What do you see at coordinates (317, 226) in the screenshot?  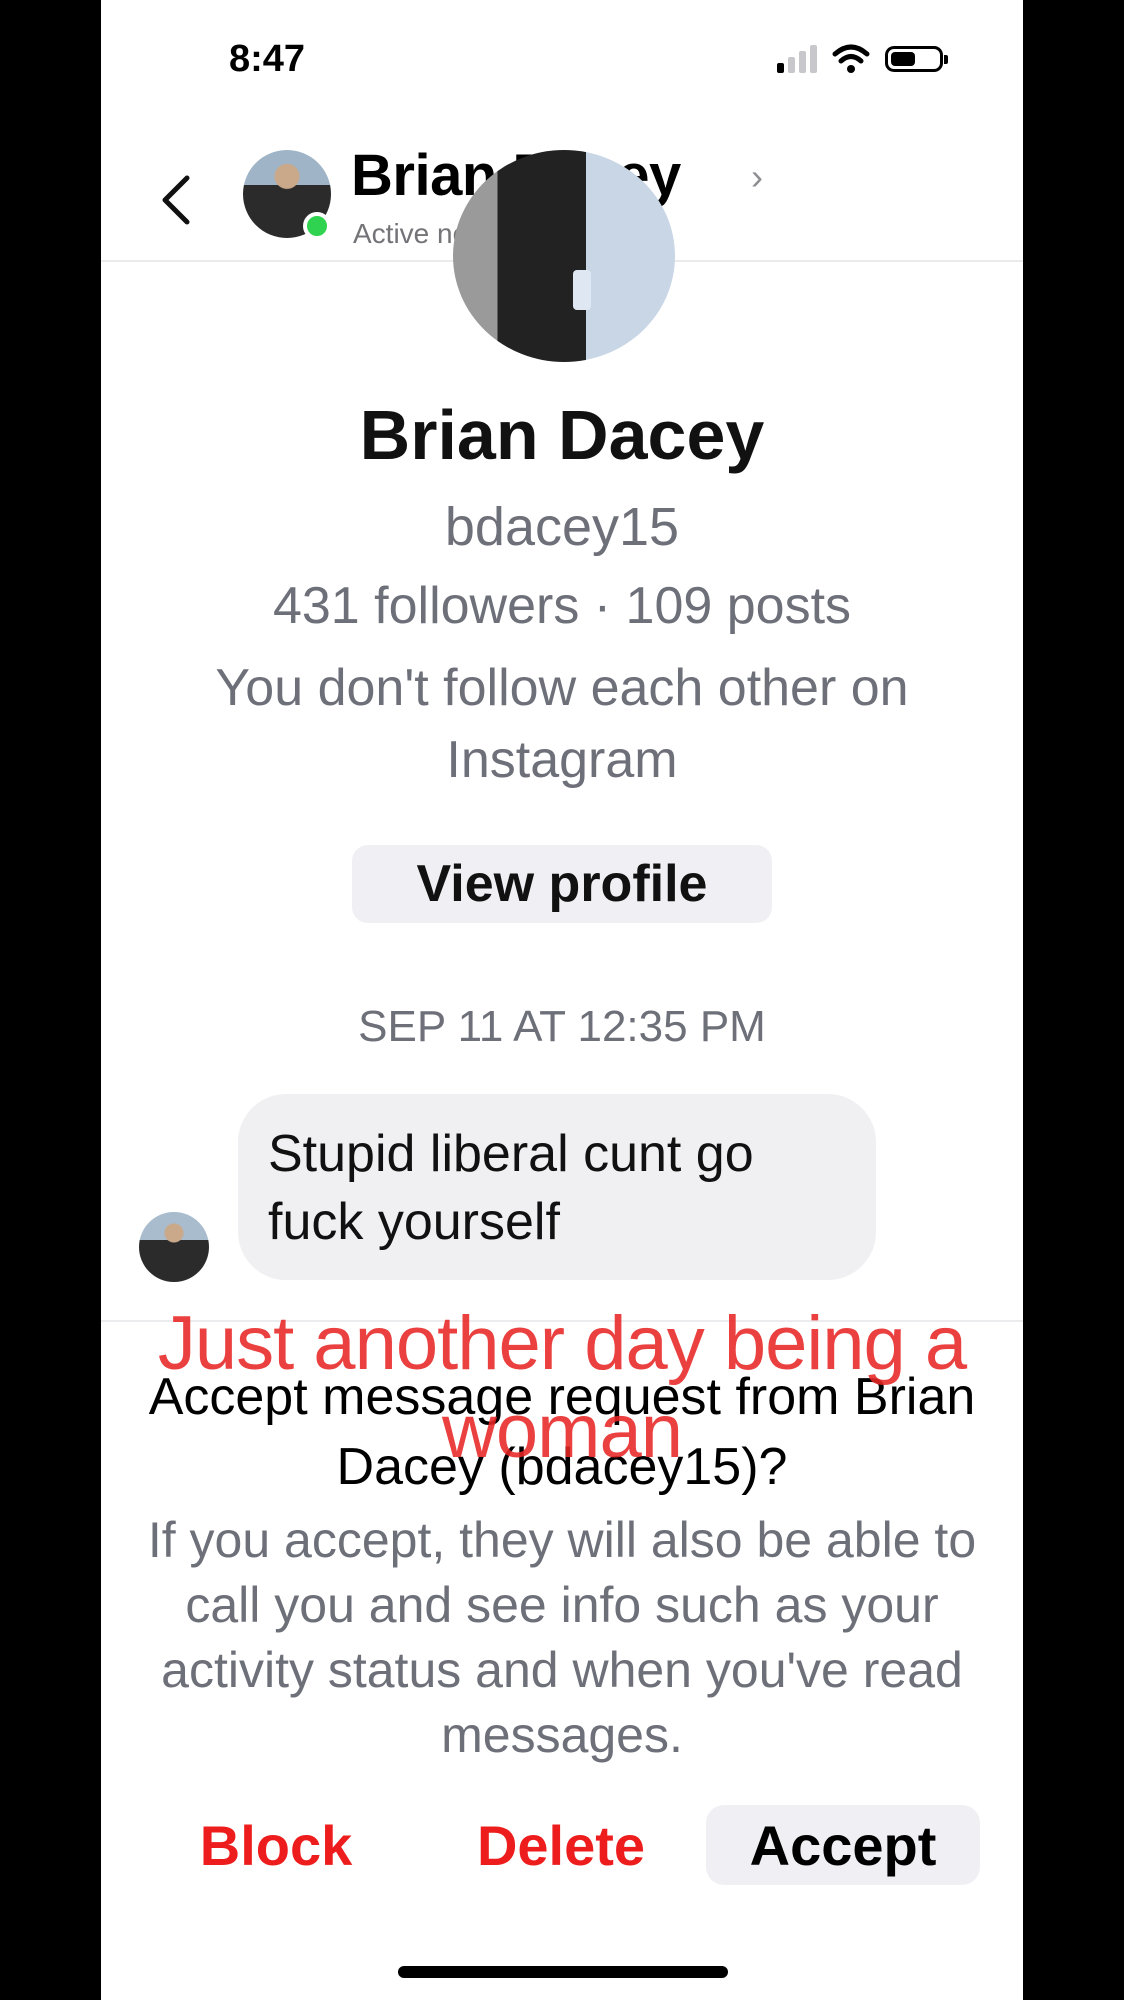 I see `online-status-dot` at bounding box center [317, 226].